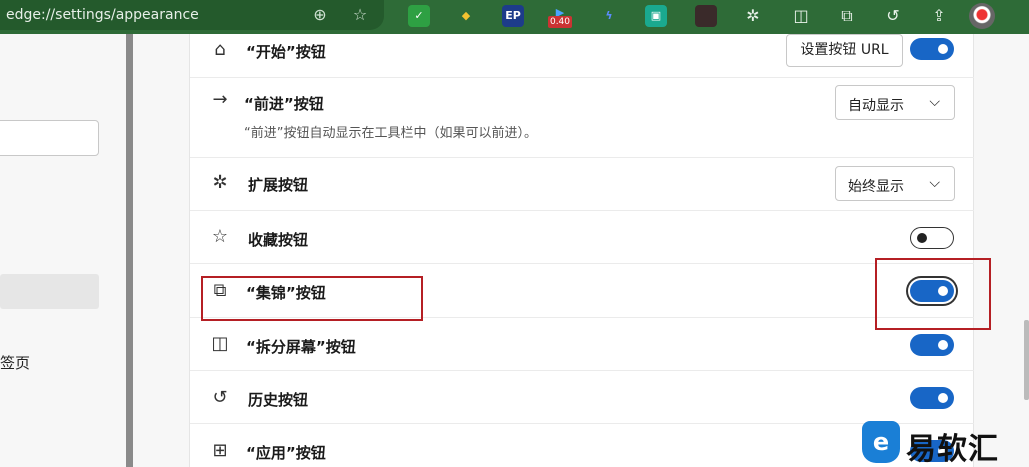 The height and width of the screenshot is (467, 1029). What do you see at coordinates (847, 16) in the screenshot?
I see `collections-toolbar-icon: ⧉` at bounding box center [847, 16].